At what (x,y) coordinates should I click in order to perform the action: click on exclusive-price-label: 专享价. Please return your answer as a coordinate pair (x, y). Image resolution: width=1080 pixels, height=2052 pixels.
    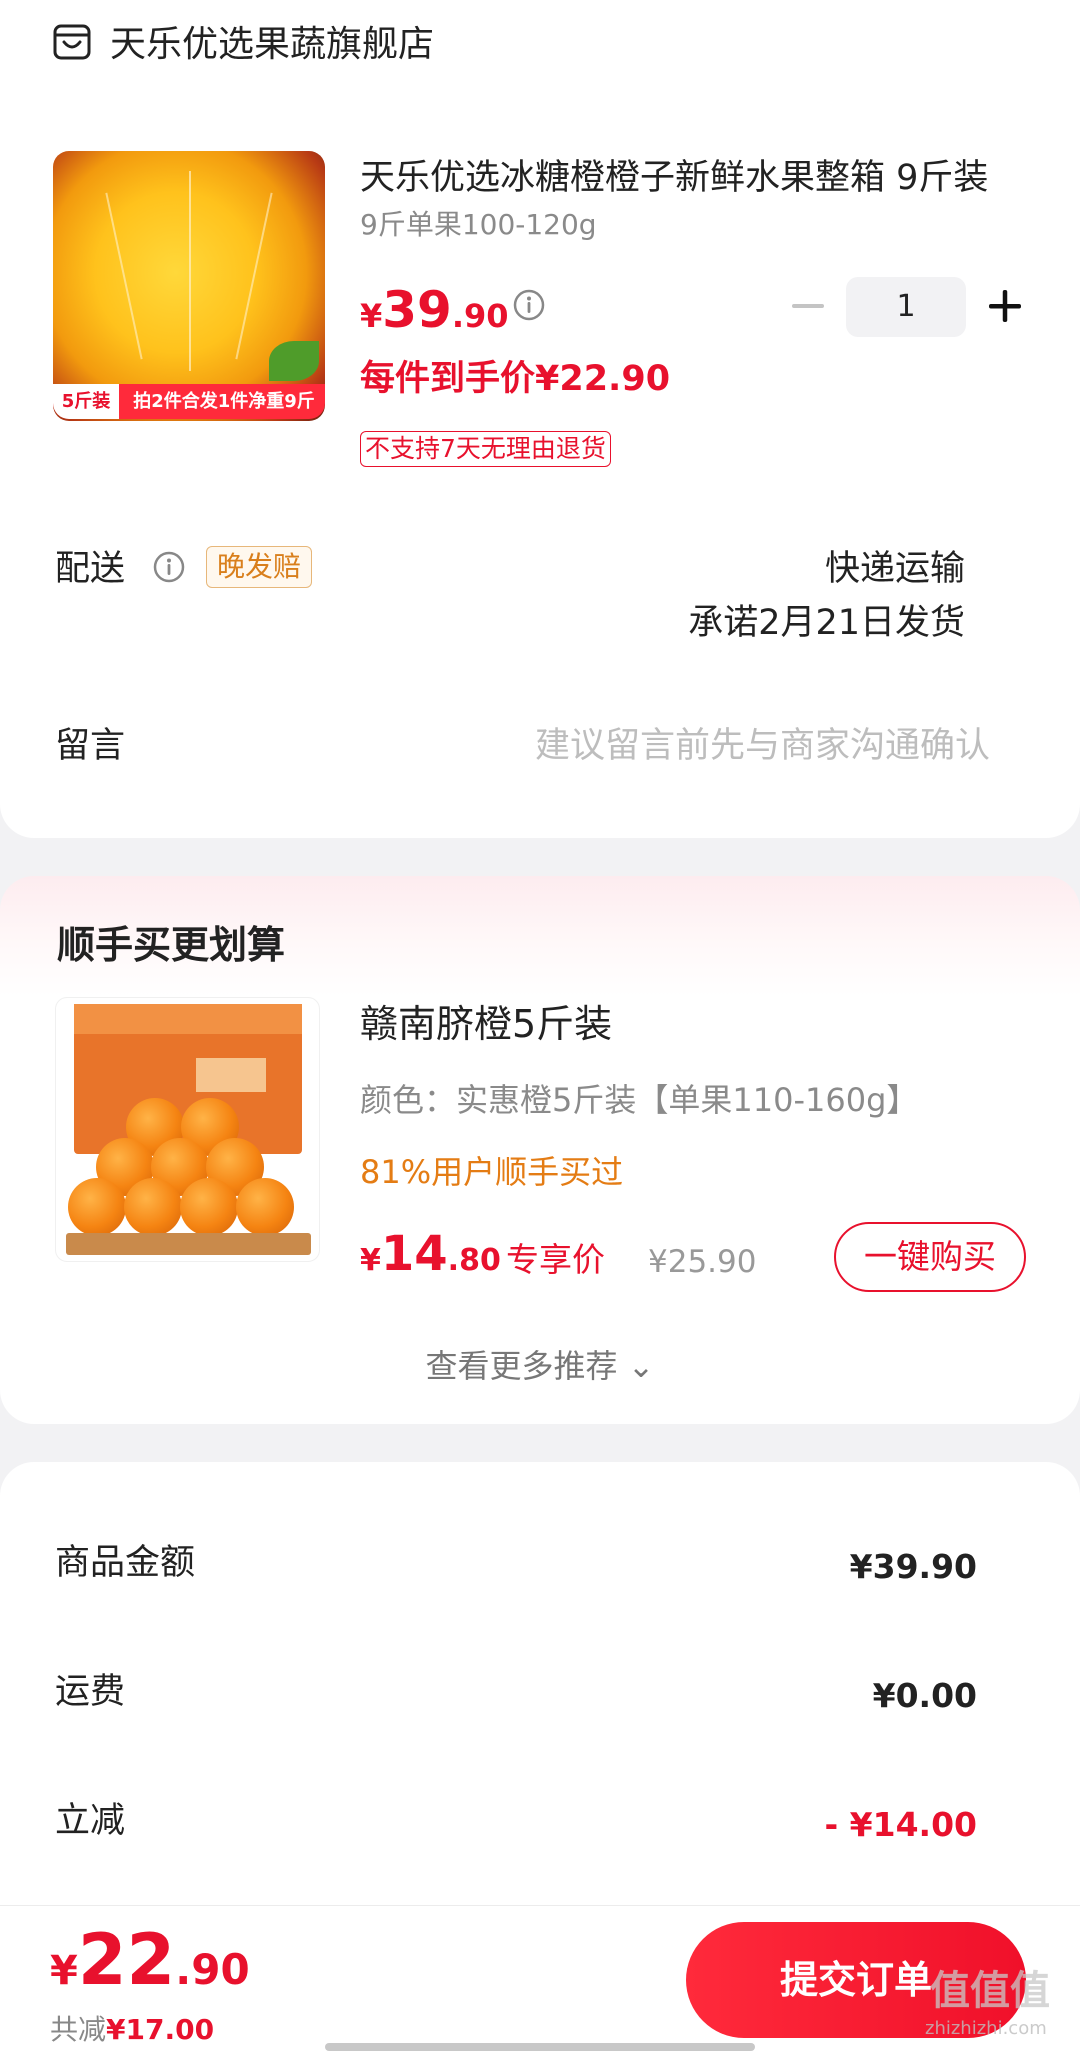
    Looking at the image, I should click on (555, 1259).